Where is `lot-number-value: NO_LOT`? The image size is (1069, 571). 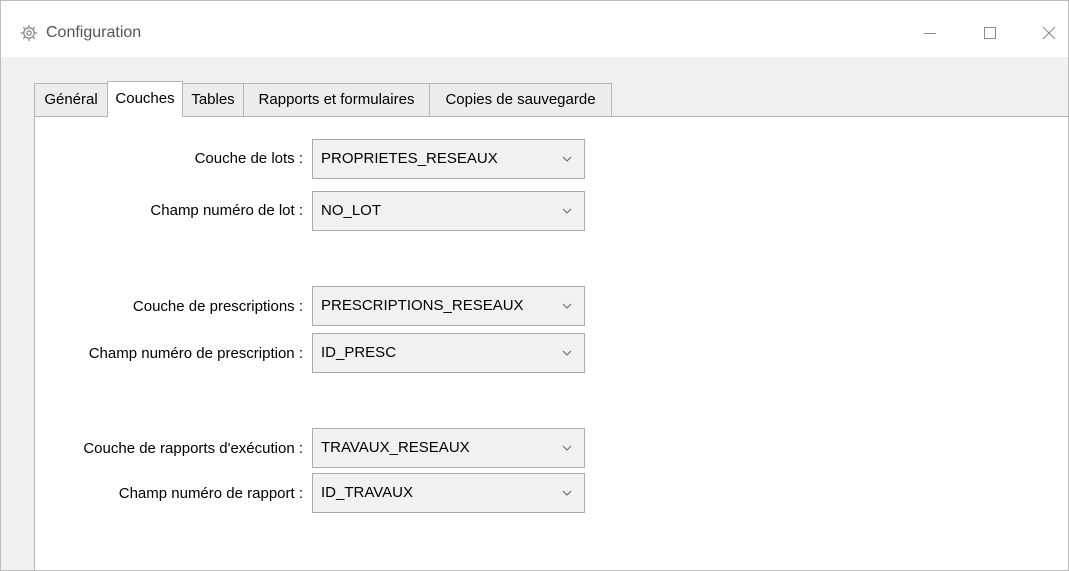 lot-number-value: NO_LOT is located at coordinates (351, 210).